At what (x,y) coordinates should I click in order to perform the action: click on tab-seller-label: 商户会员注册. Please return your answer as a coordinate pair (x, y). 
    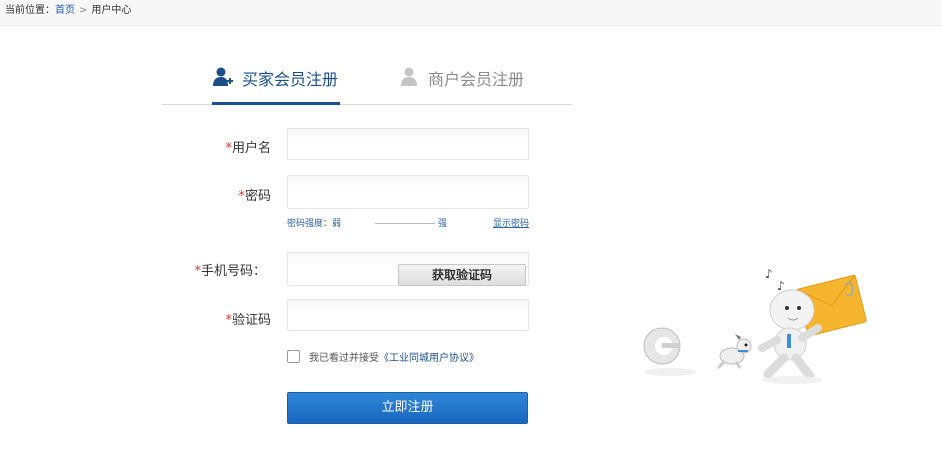
    Looking at the image, I should click on (476, 79).